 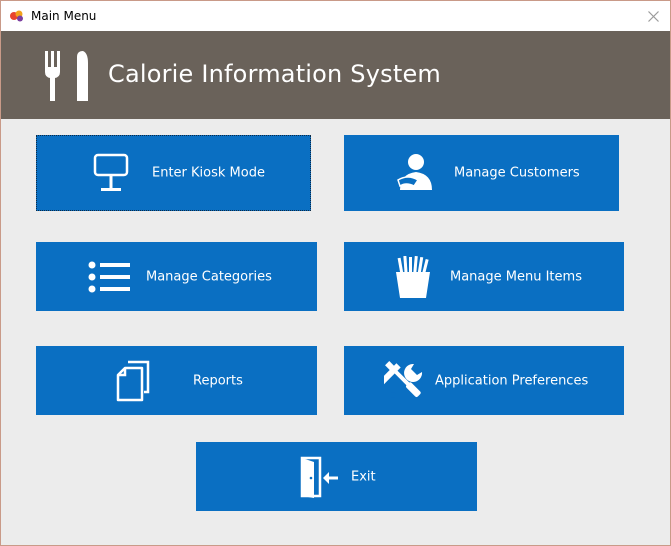 I want to click on close-button, so click(x=653, y=16).